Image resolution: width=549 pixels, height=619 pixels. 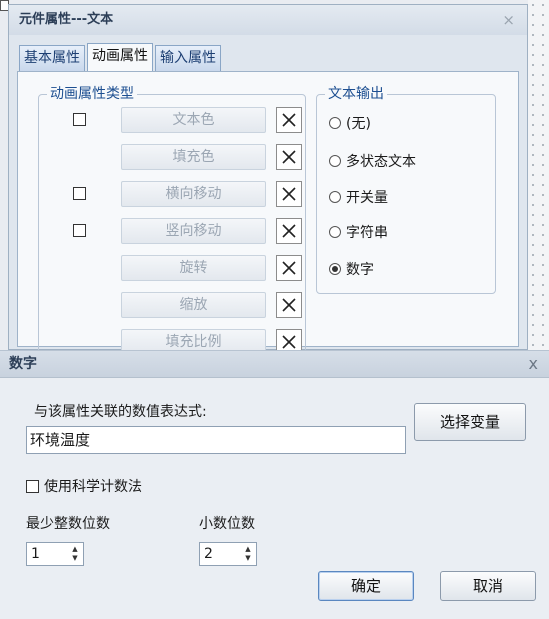 I want to click on number-format-title: 数字, so click(x=274, y=364).